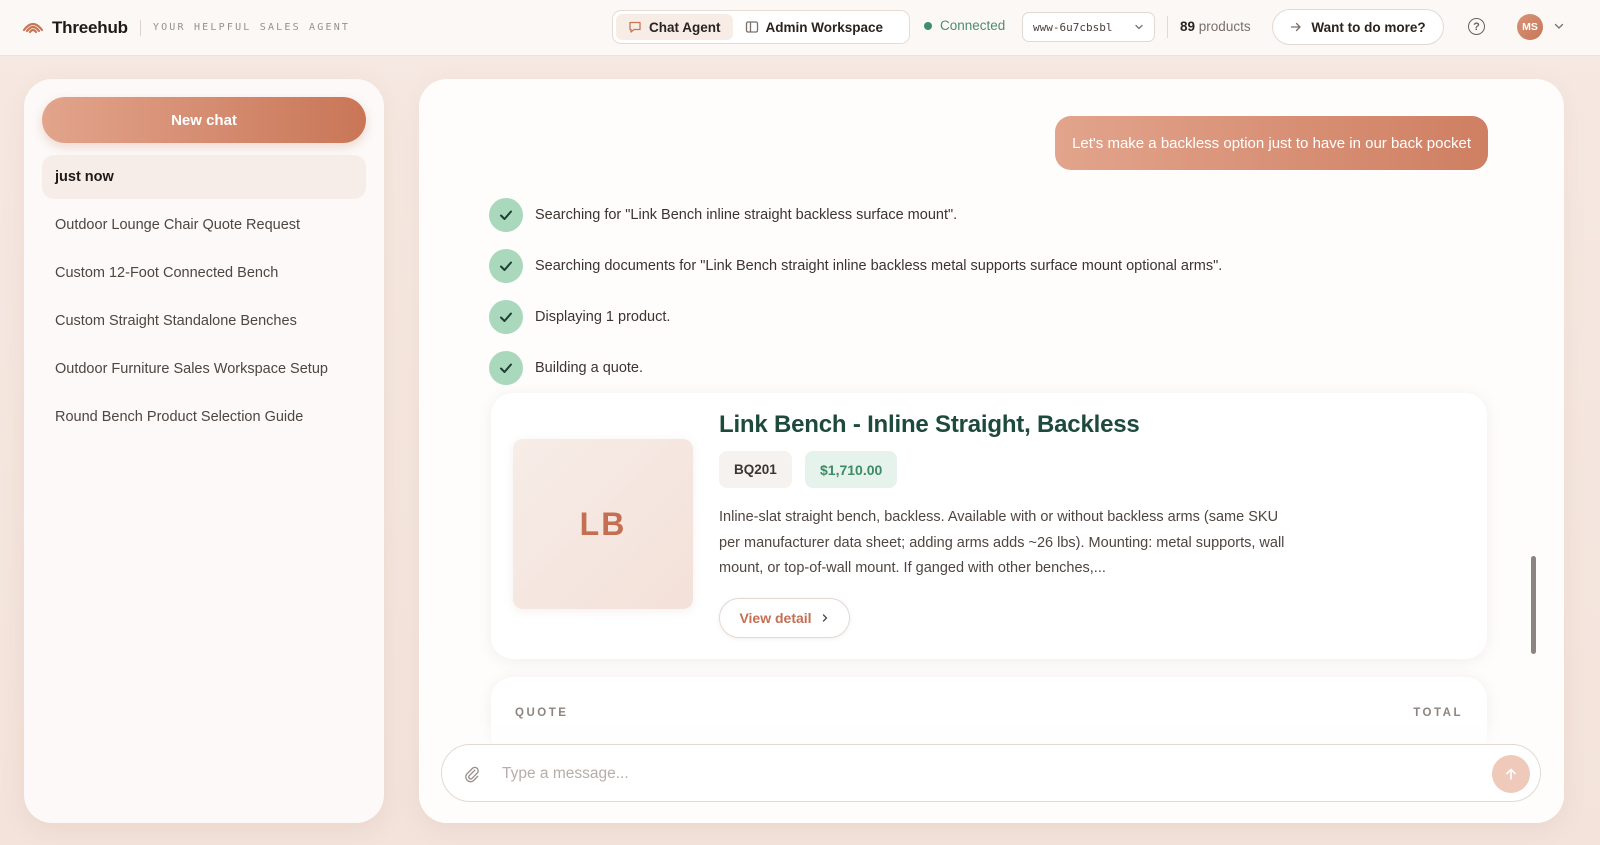 This screenshot has width=1600, height=845. I want to click on message-input, so click(982, 774).